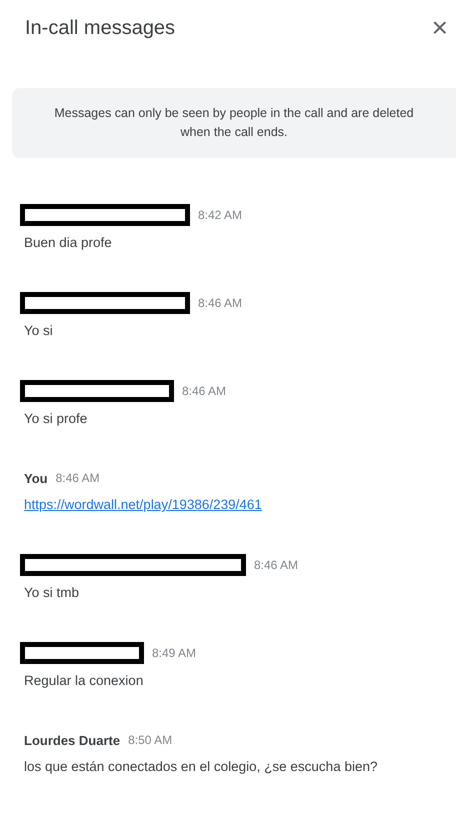 The width and height of the screenshot is (456, 819). Describe the element at coordinates (56, 418) in the screenshot. I see `message-text: Yo si profe` at that location.